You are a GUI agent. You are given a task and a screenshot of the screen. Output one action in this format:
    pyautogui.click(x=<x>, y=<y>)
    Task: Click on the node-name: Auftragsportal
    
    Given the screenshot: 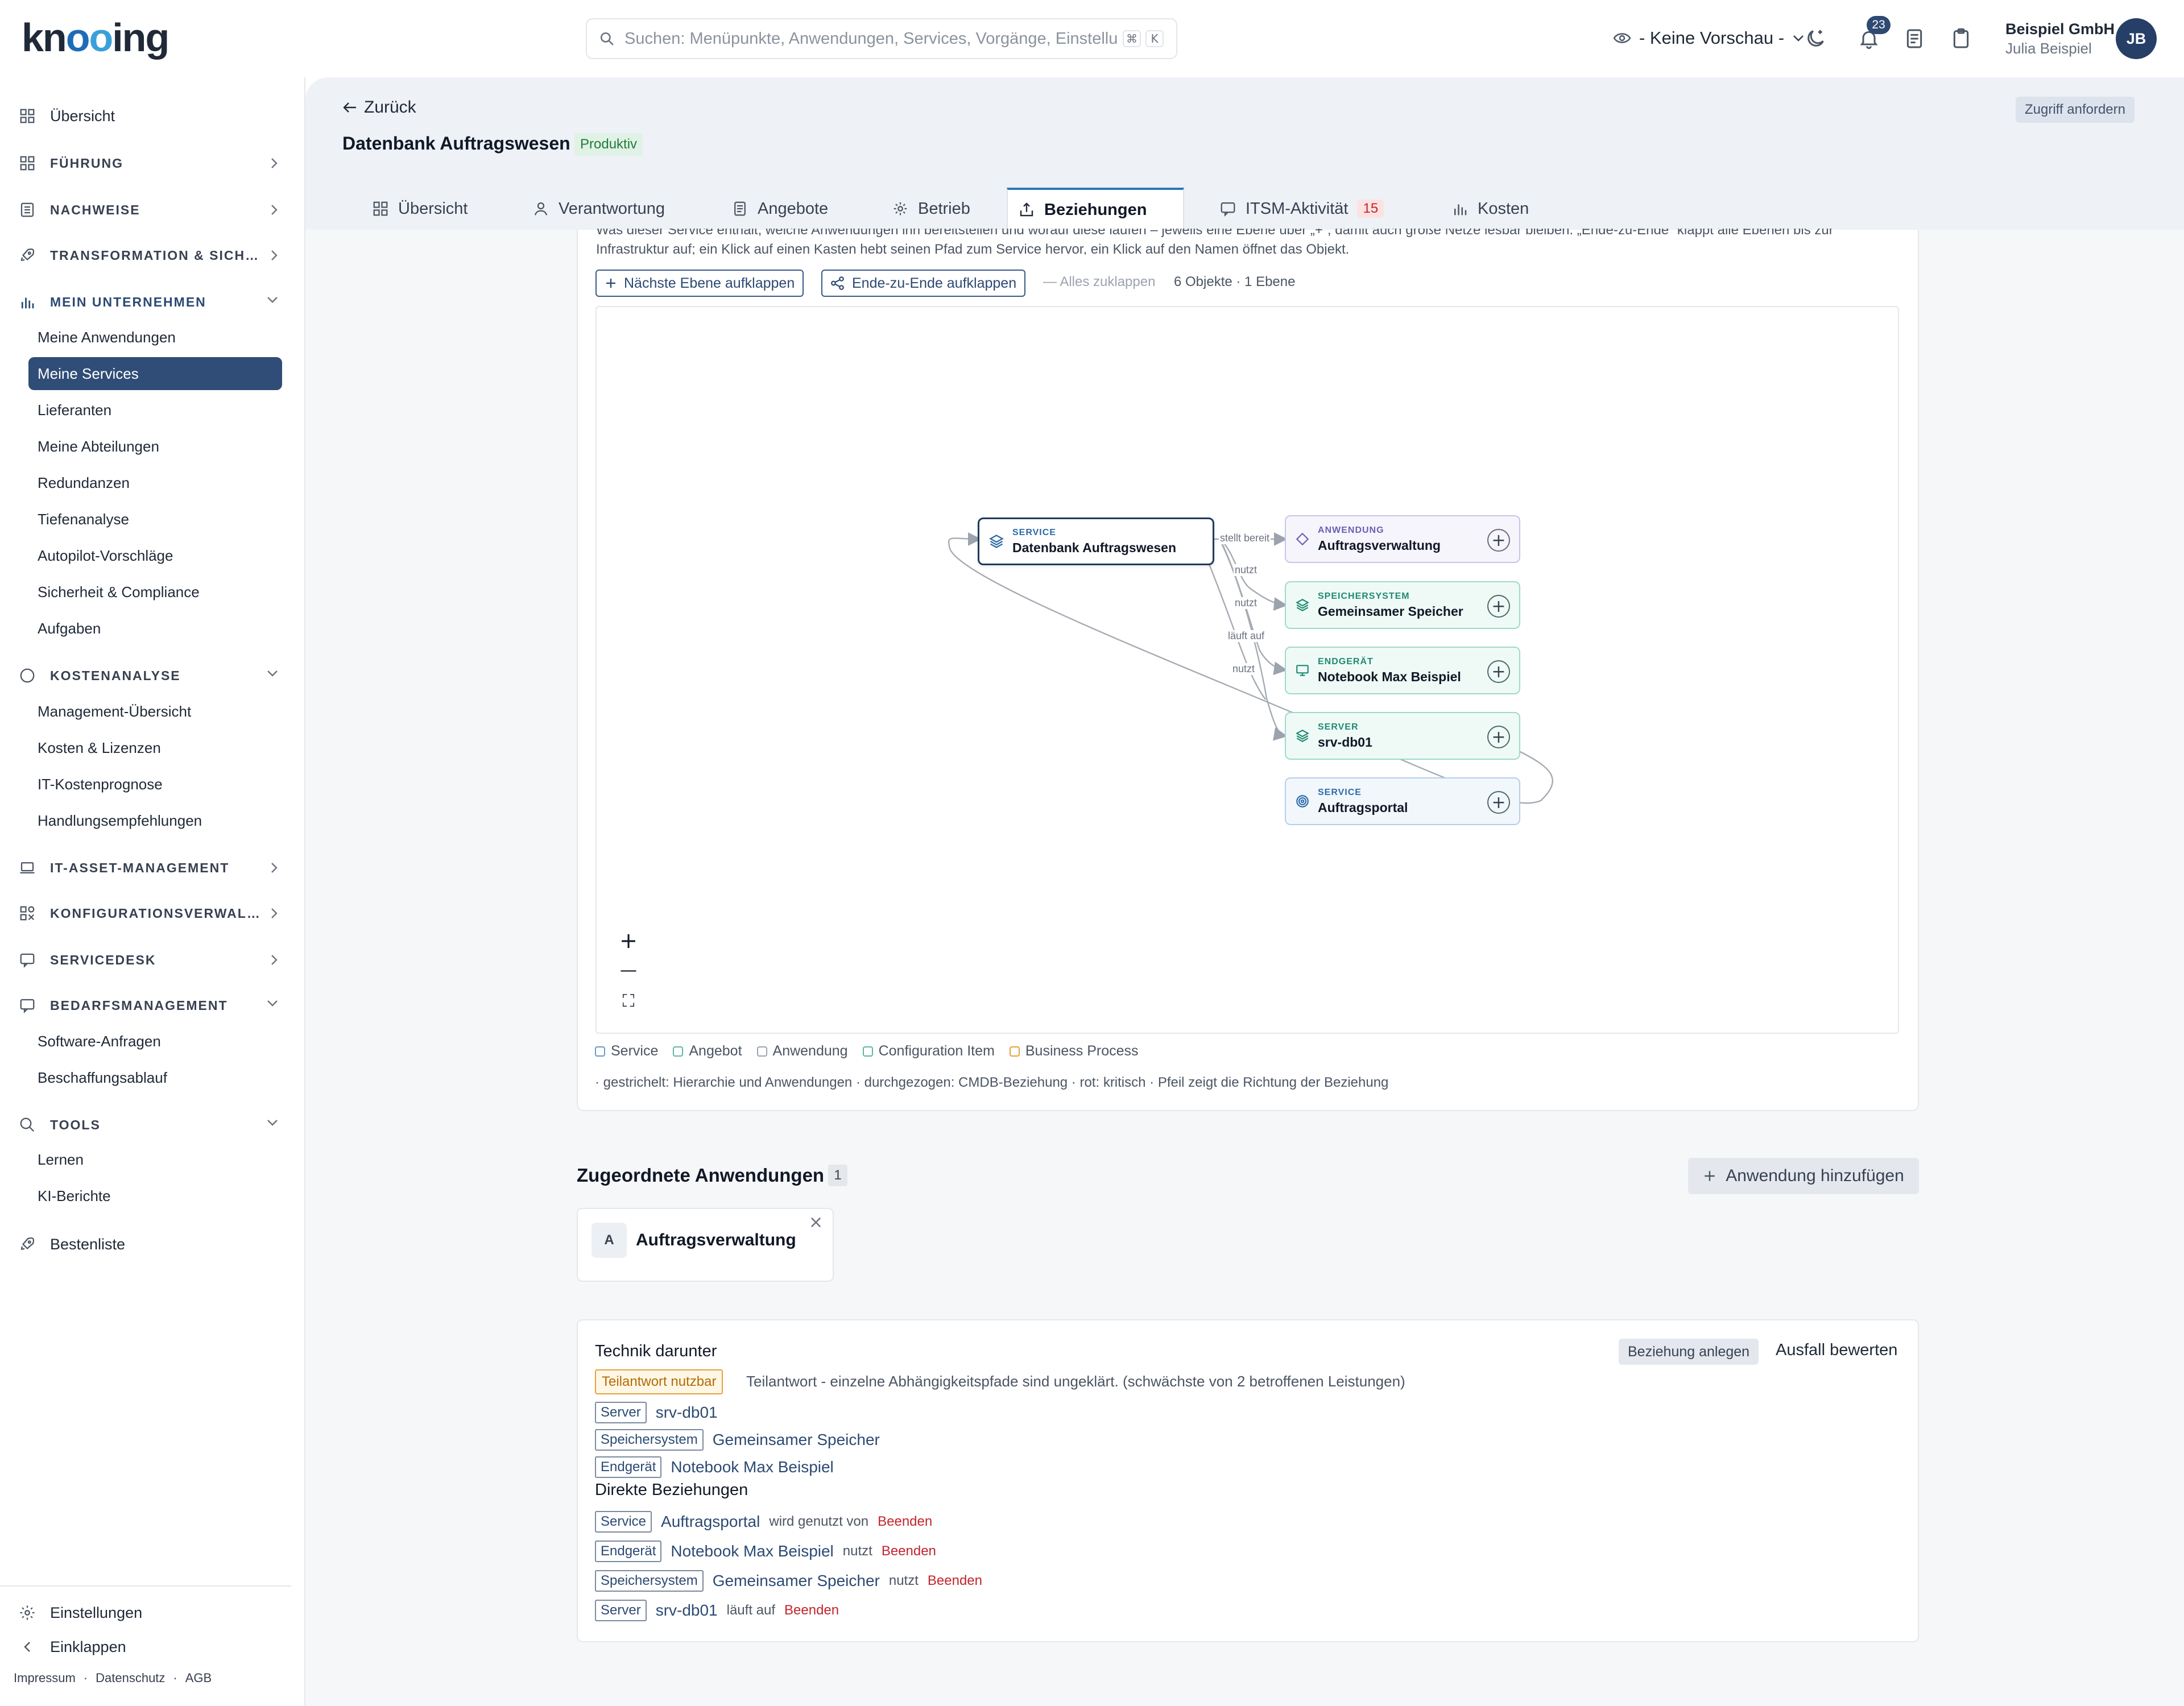 What is the action you would take?
    pyautogui.click(x=1363, y=808)
    